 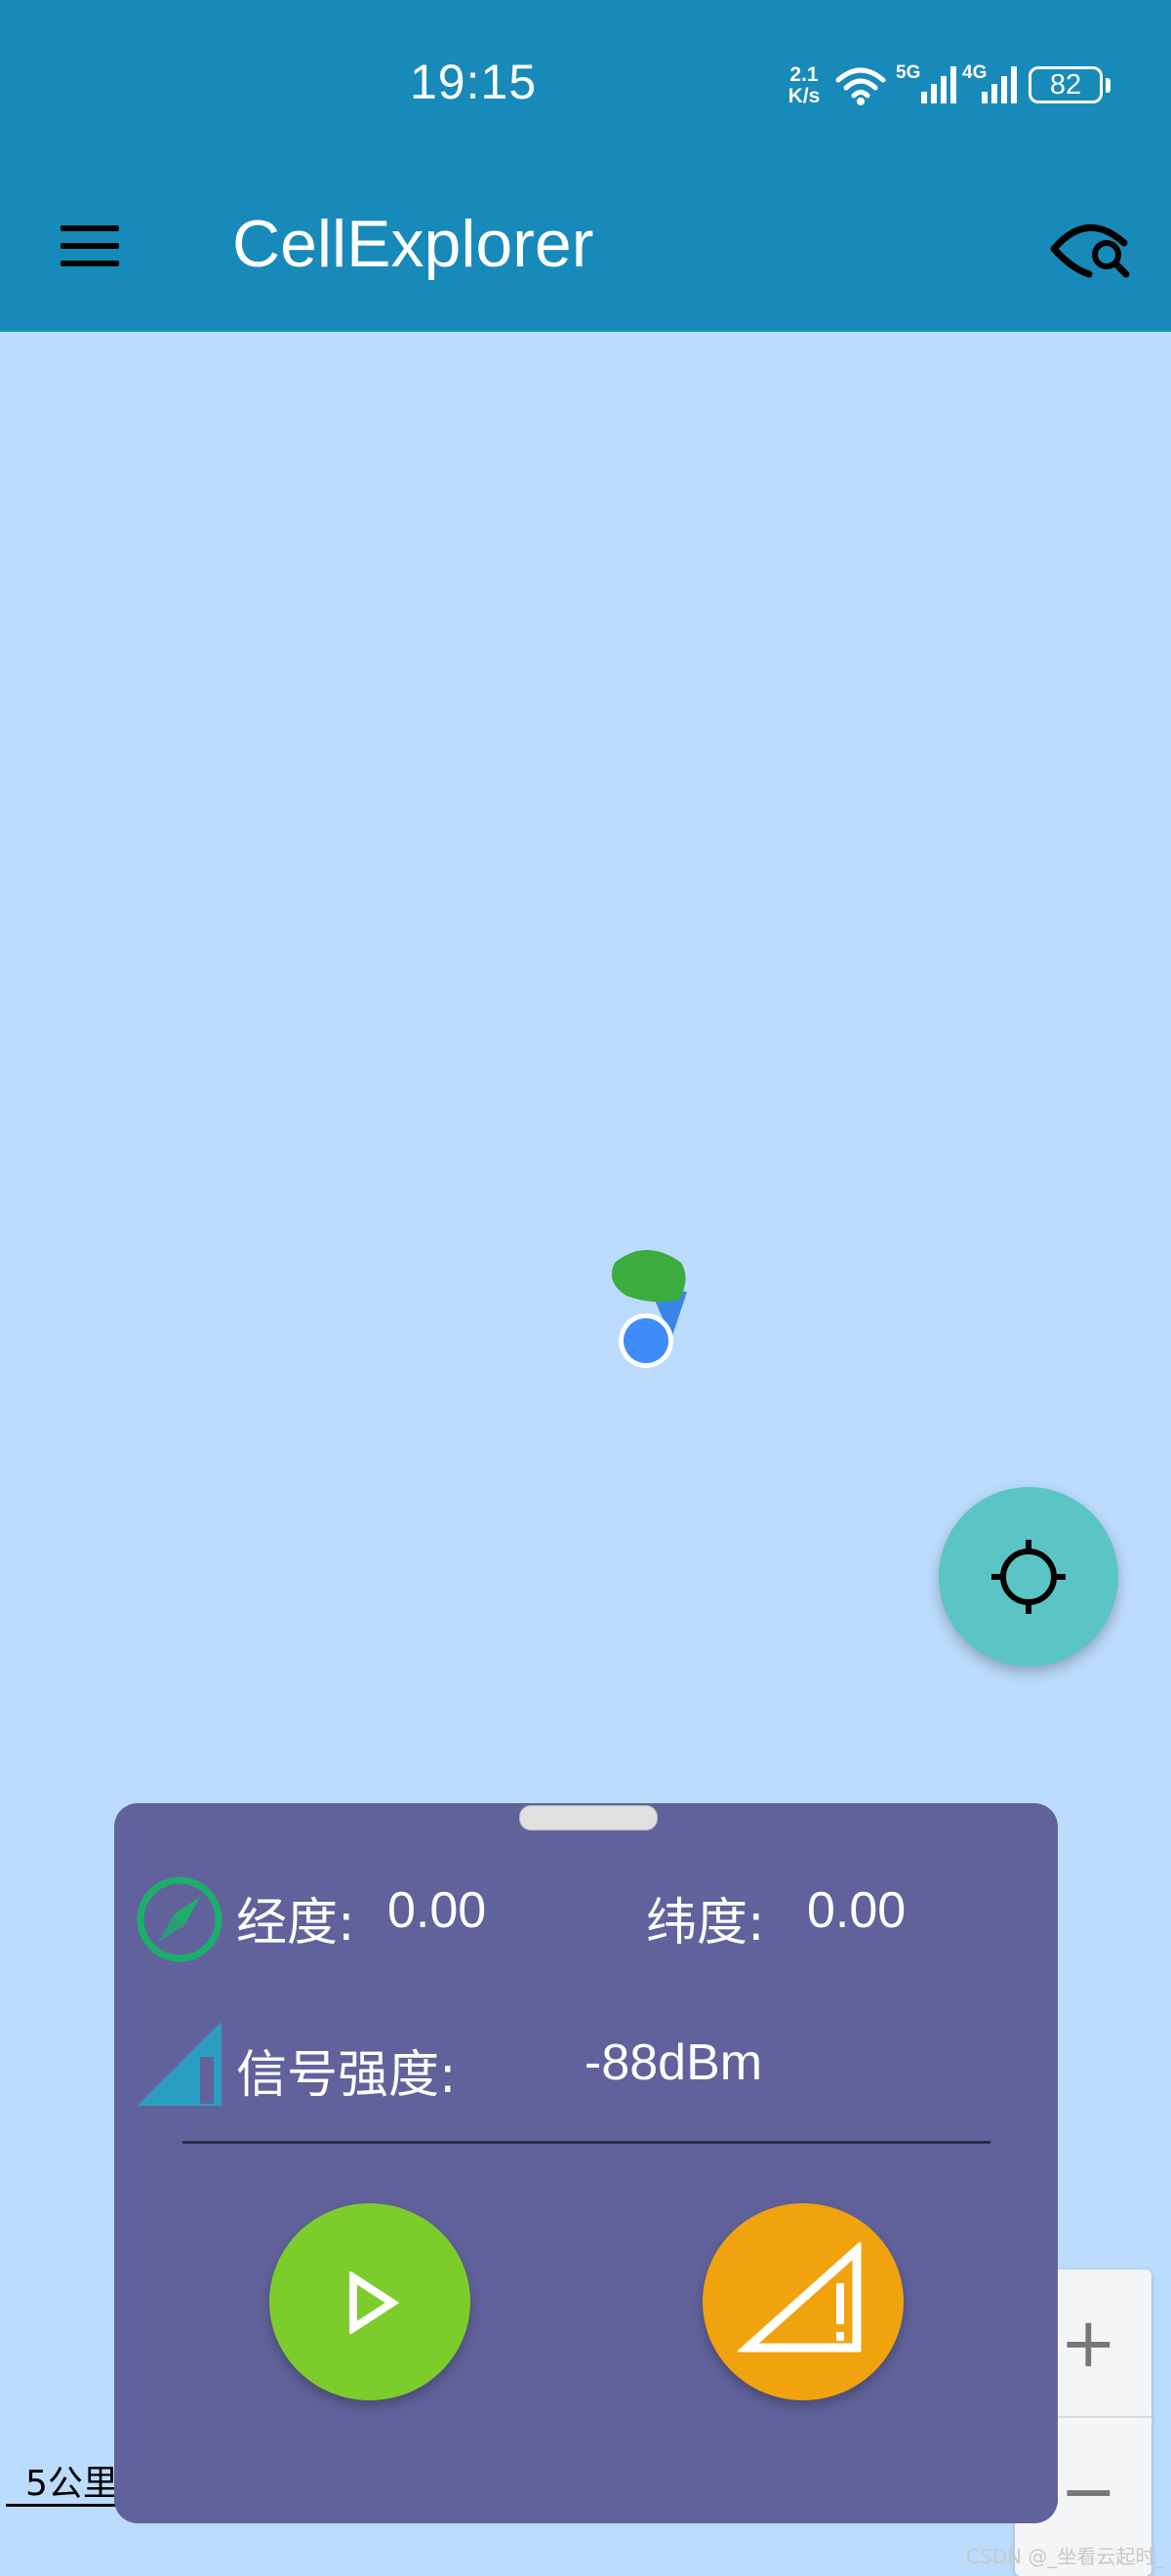 What do you see at coordinates (1088, 2343) in the screenshot?
I see `plus-icon: +` at bounding box center [1088, 2343].